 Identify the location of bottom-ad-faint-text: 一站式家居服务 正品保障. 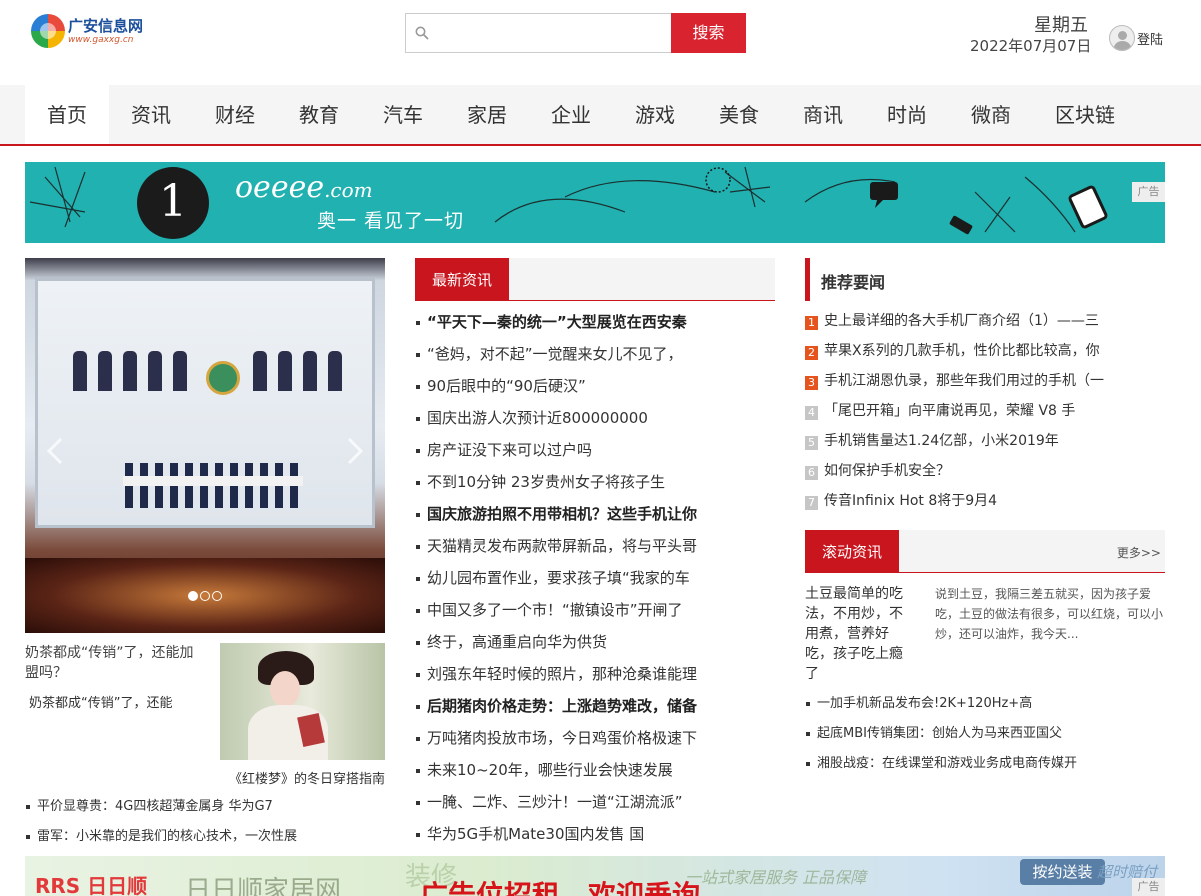
(776, 877).